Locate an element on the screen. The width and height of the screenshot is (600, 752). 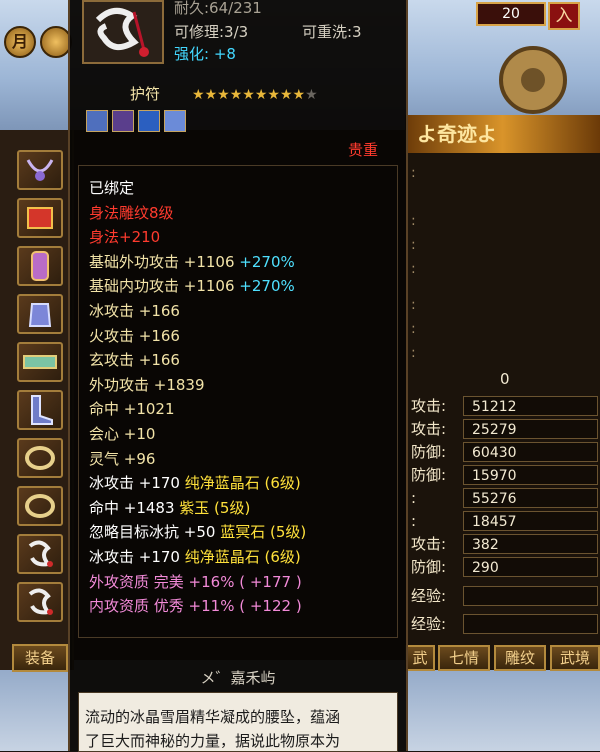
equip-slot-cuff is located at coordinates (40, 266).